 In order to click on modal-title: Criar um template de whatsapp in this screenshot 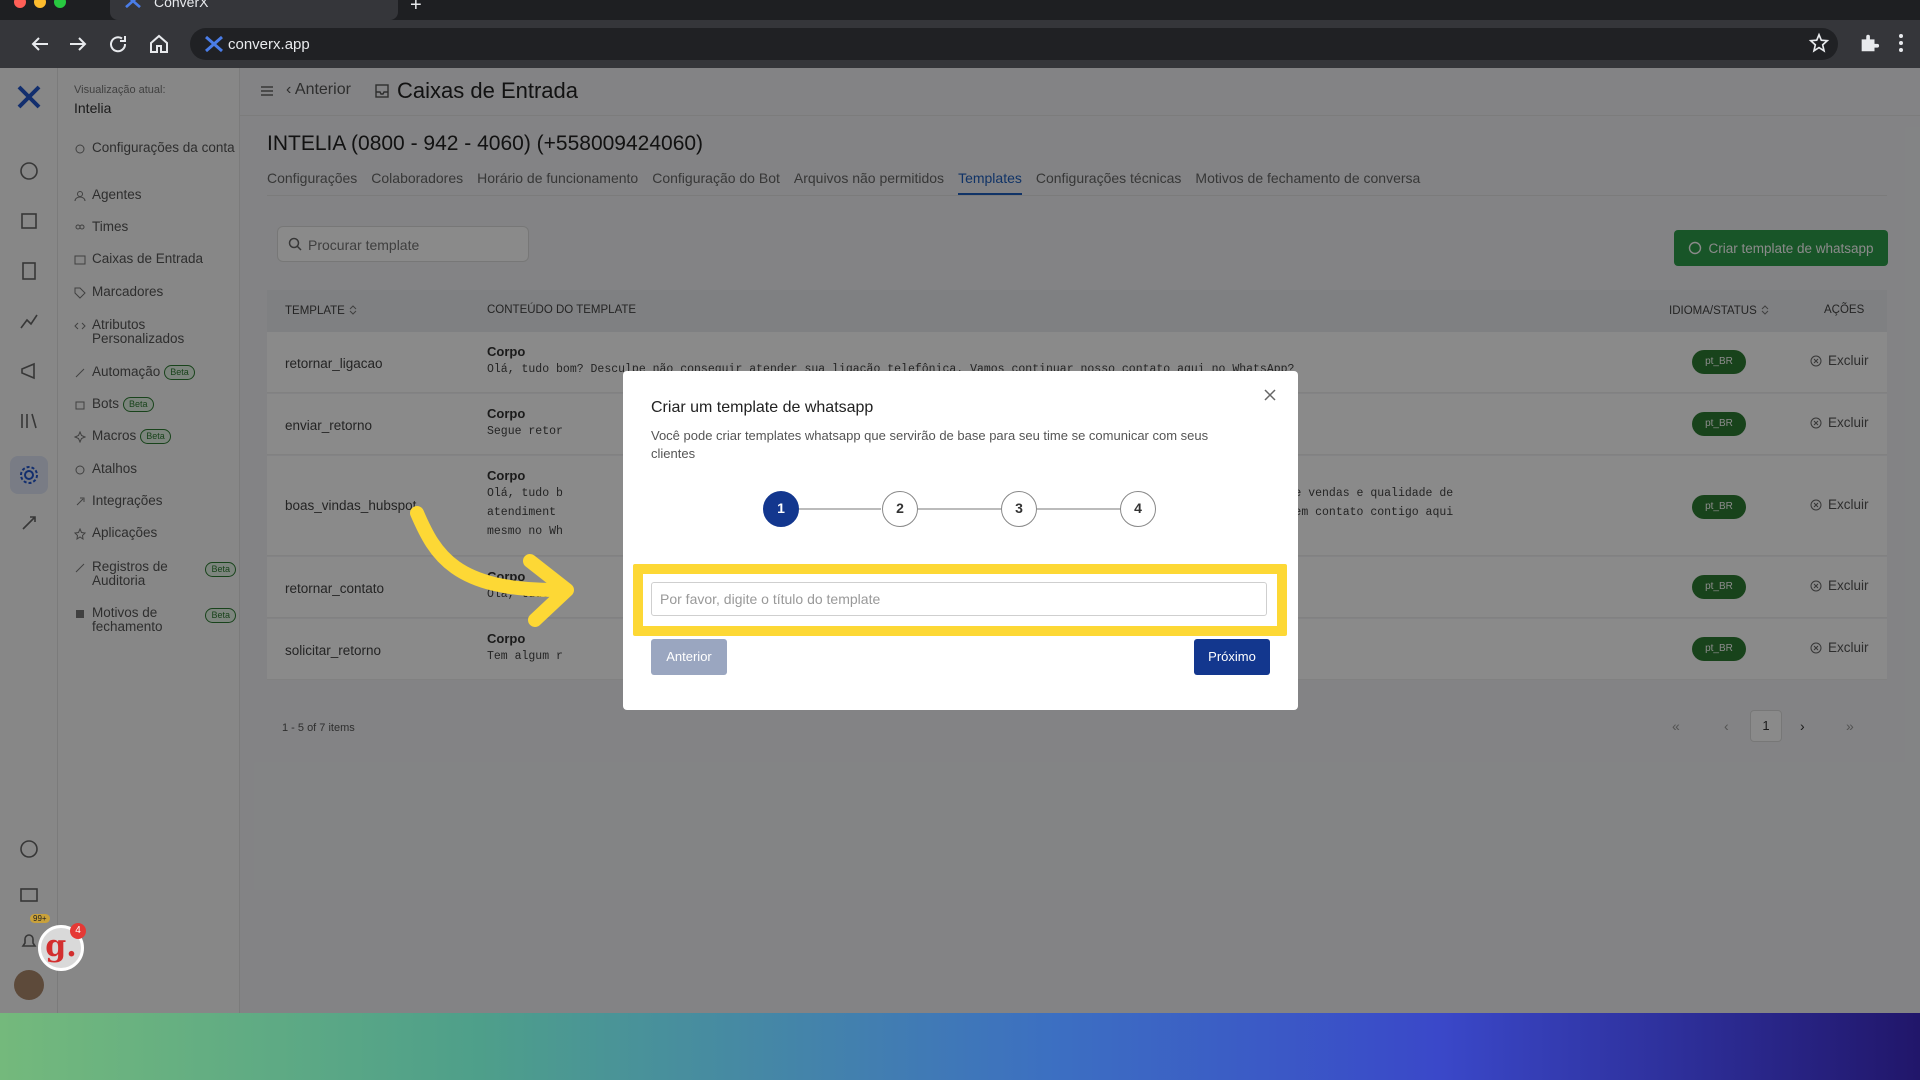, I will do `click(762, 407)`.